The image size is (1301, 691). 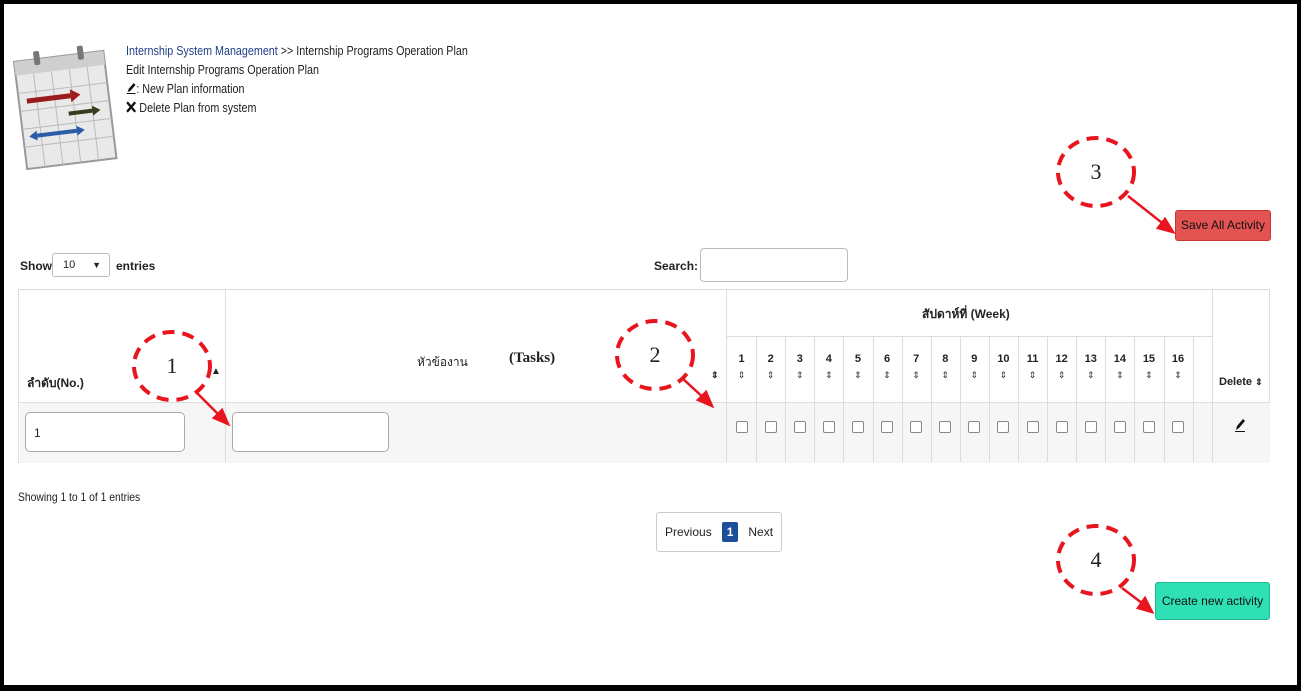 I want to click on callout-number-2: 2, so click(x=655, y=354).